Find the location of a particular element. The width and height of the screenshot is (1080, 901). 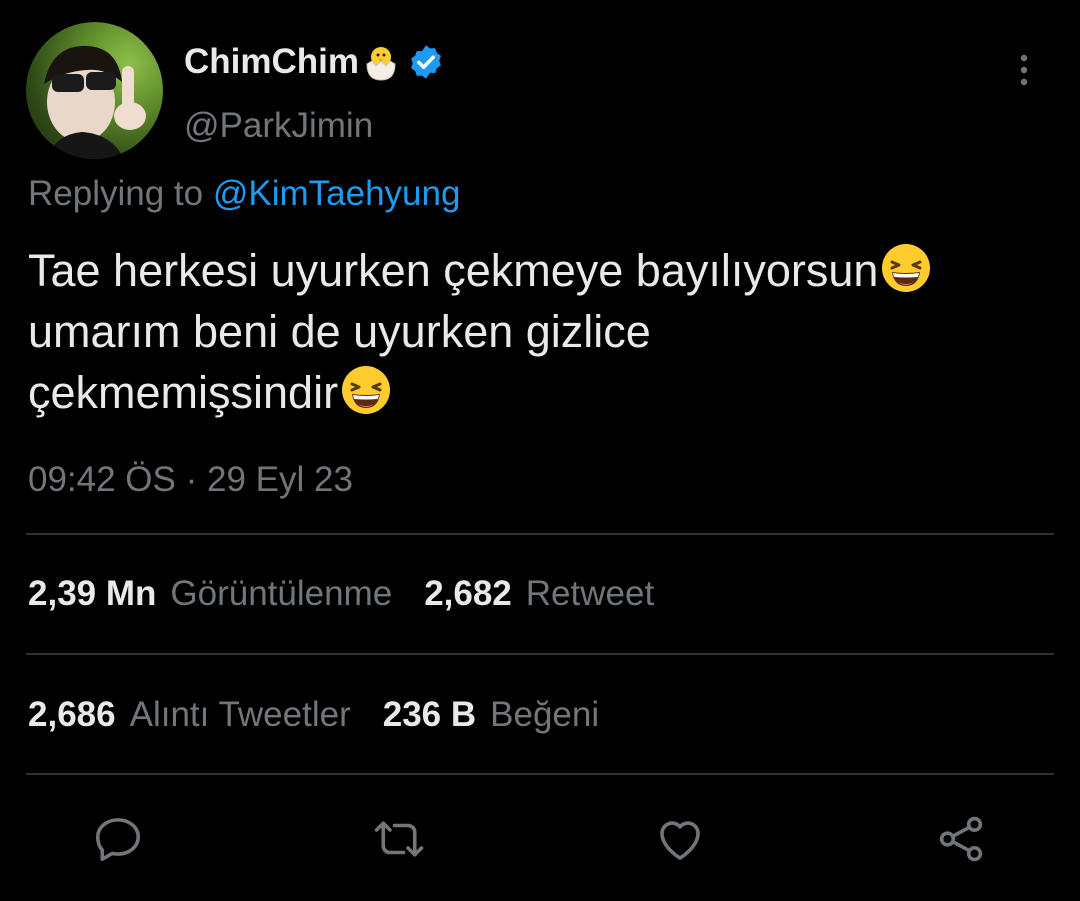

author-name-row: ChimChim is located at coordinates (314, 62).